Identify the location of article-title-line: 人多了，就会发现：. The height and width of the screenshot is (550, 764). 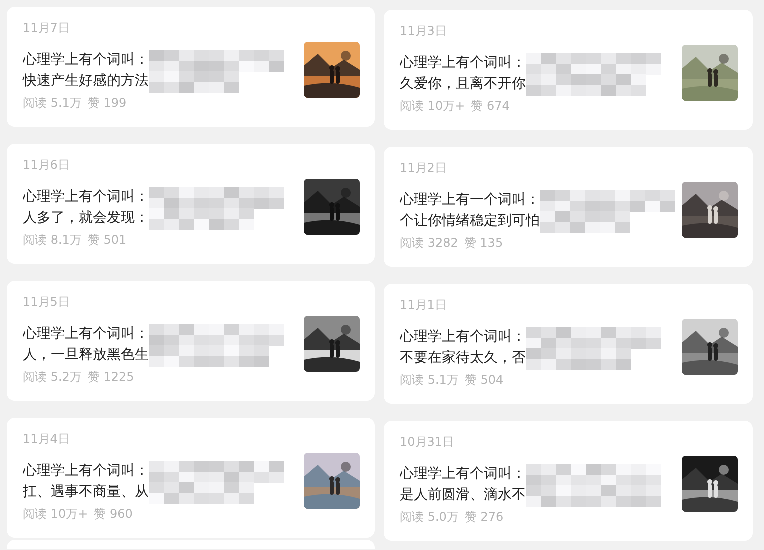
(86, 218).